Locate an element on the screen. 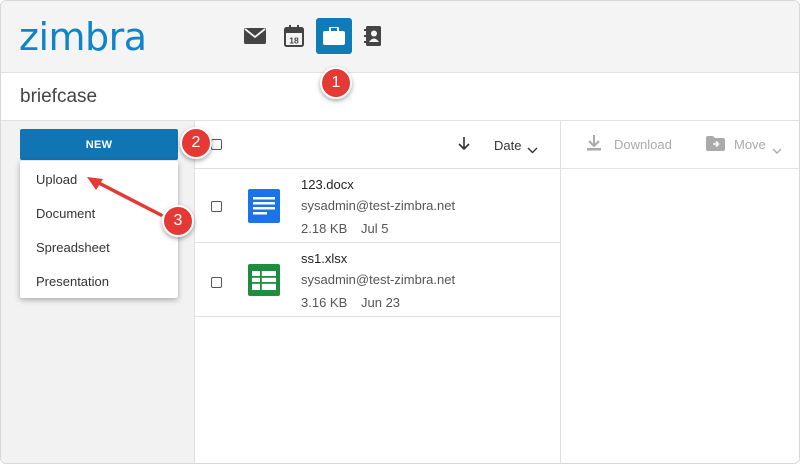  download-icon is located at coordinates (594, 144).